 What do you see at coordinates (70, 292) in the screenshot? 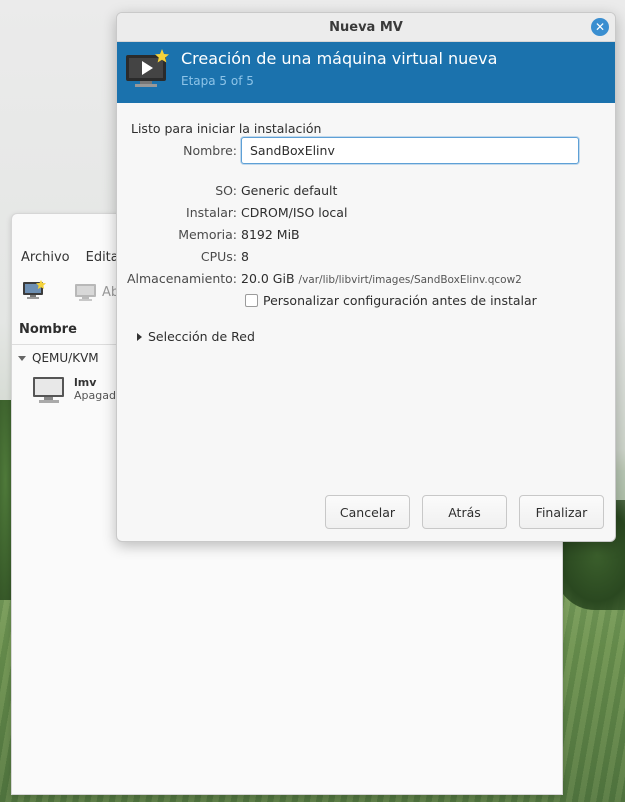
I see `main-toolbar: Ab` at bounding box center [70, 292].